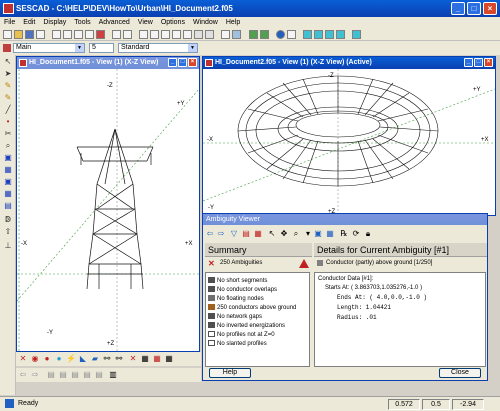  What do you see at coordinates (145, 22) in the screenshot?
I see `menu-view: View` at bounding box center [145, 22].